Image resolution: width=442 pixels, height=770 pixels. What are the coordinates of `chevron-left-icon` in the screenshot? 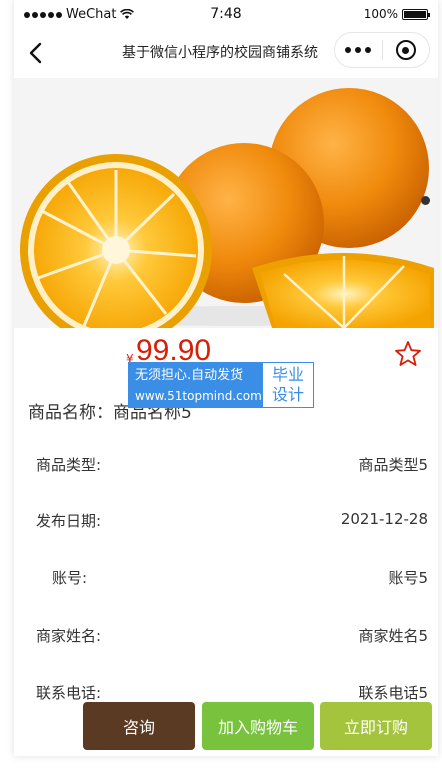 It's located at (37, 53).